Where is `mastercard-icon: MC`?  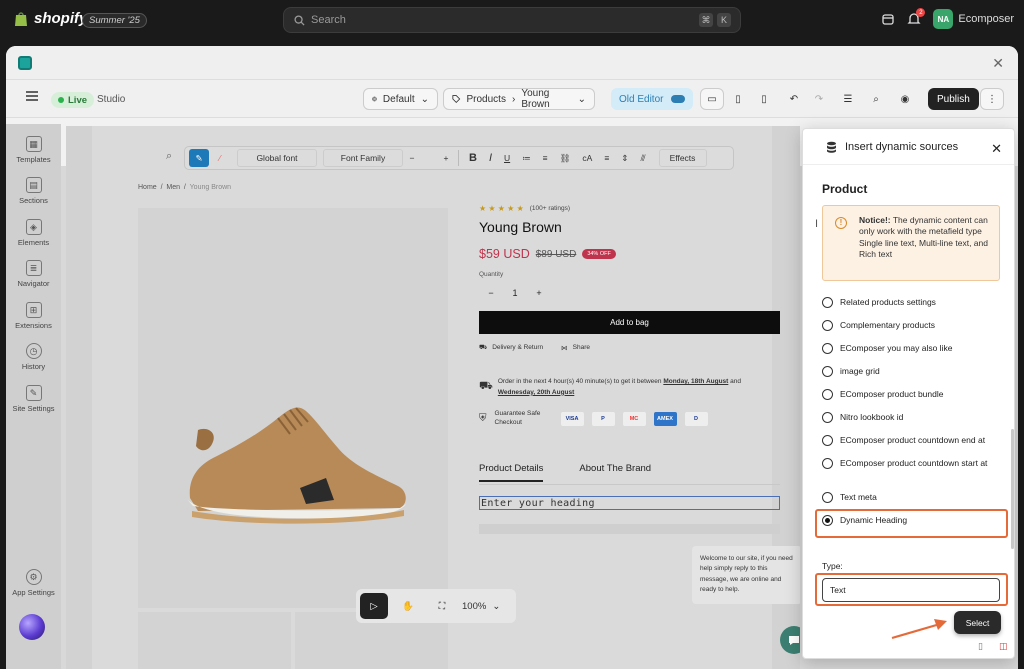
mastercard-icon: MC is located at coordinates (634, 418).